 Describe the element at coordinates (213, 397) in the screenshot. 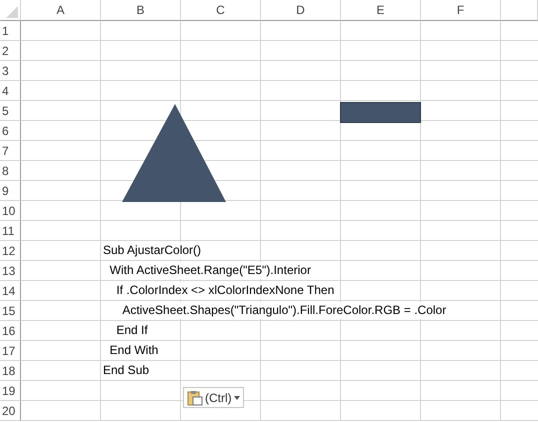

I see `paste-options-button: (Ctrl)` at that location.